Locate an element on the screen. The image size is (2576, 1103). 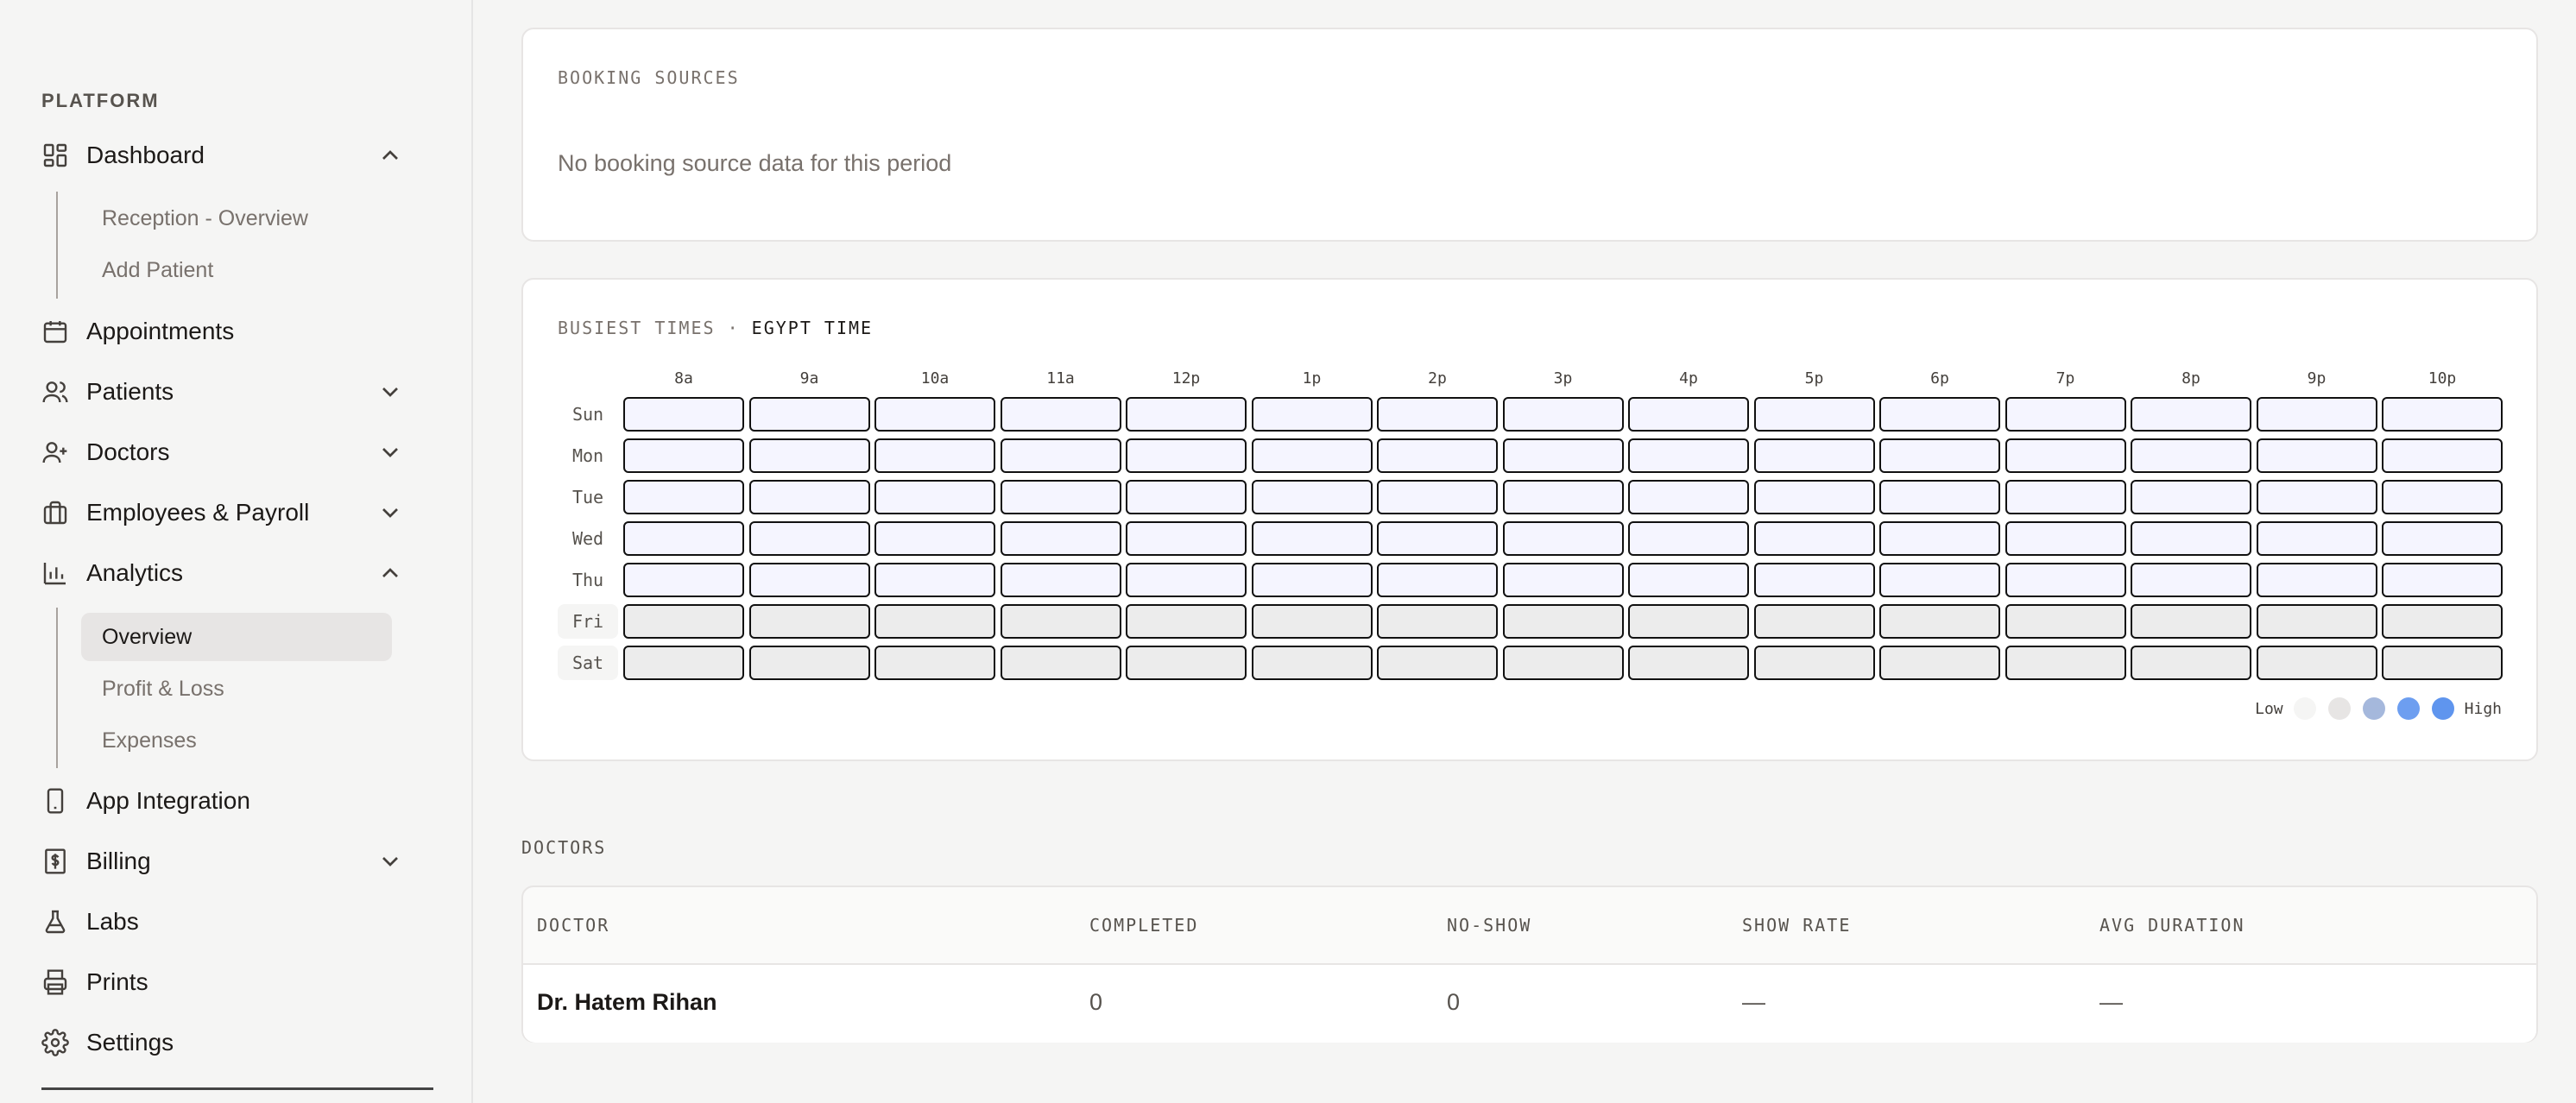
sidebar-item-appointments: Appointments is located at coordinates (231, 331).